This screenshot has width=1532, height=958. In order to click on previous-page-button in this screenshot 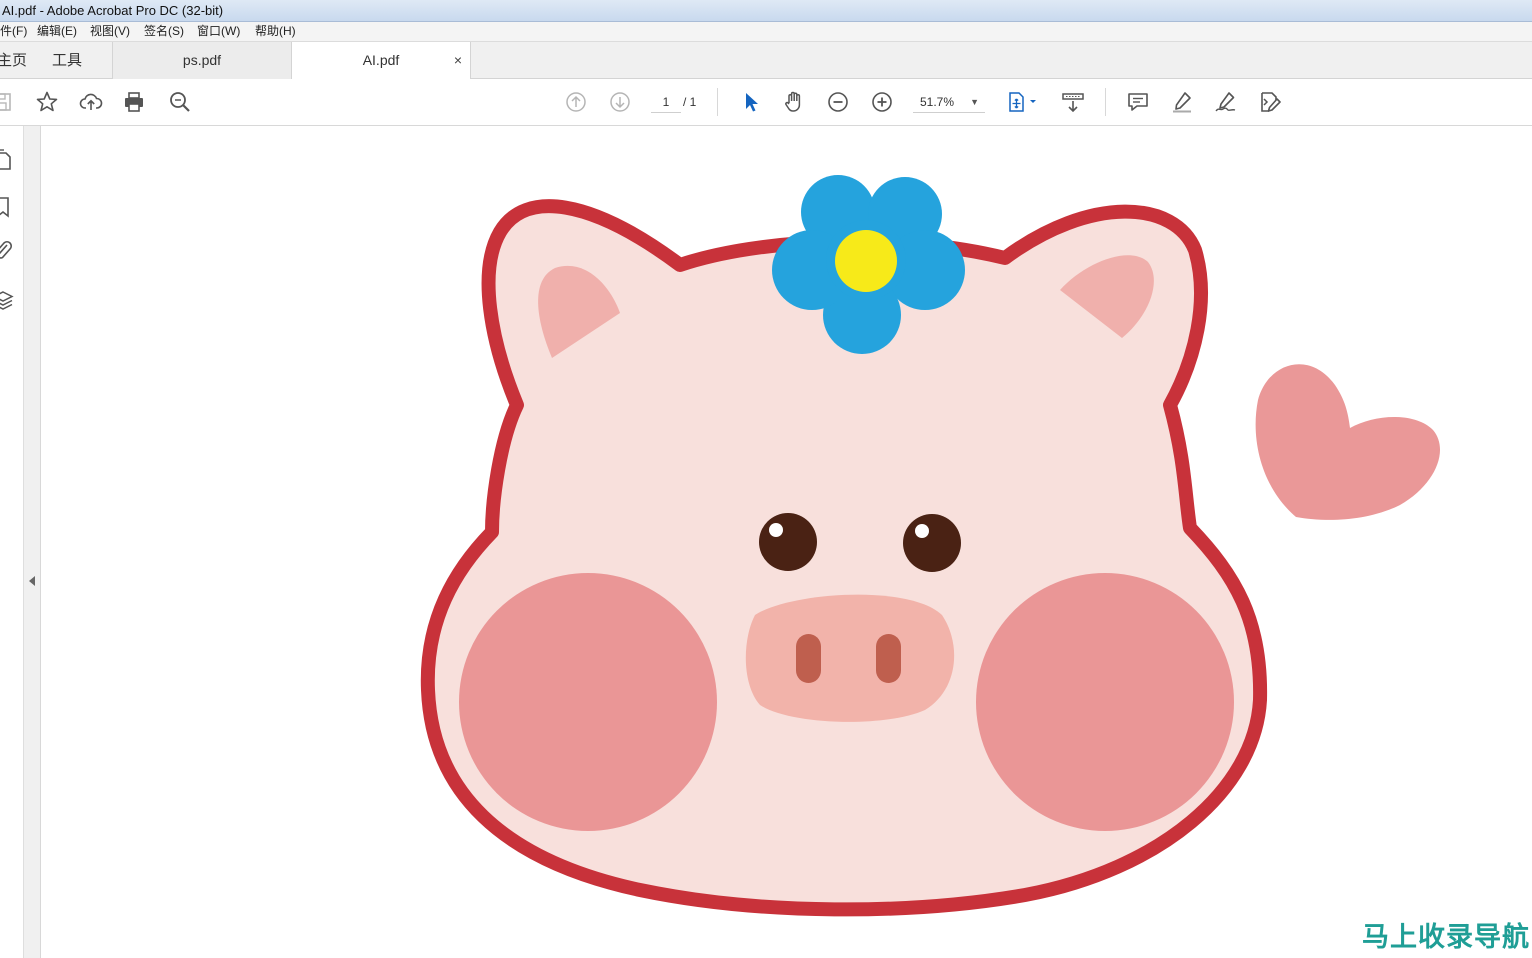, I will do `click(576, 102)`.